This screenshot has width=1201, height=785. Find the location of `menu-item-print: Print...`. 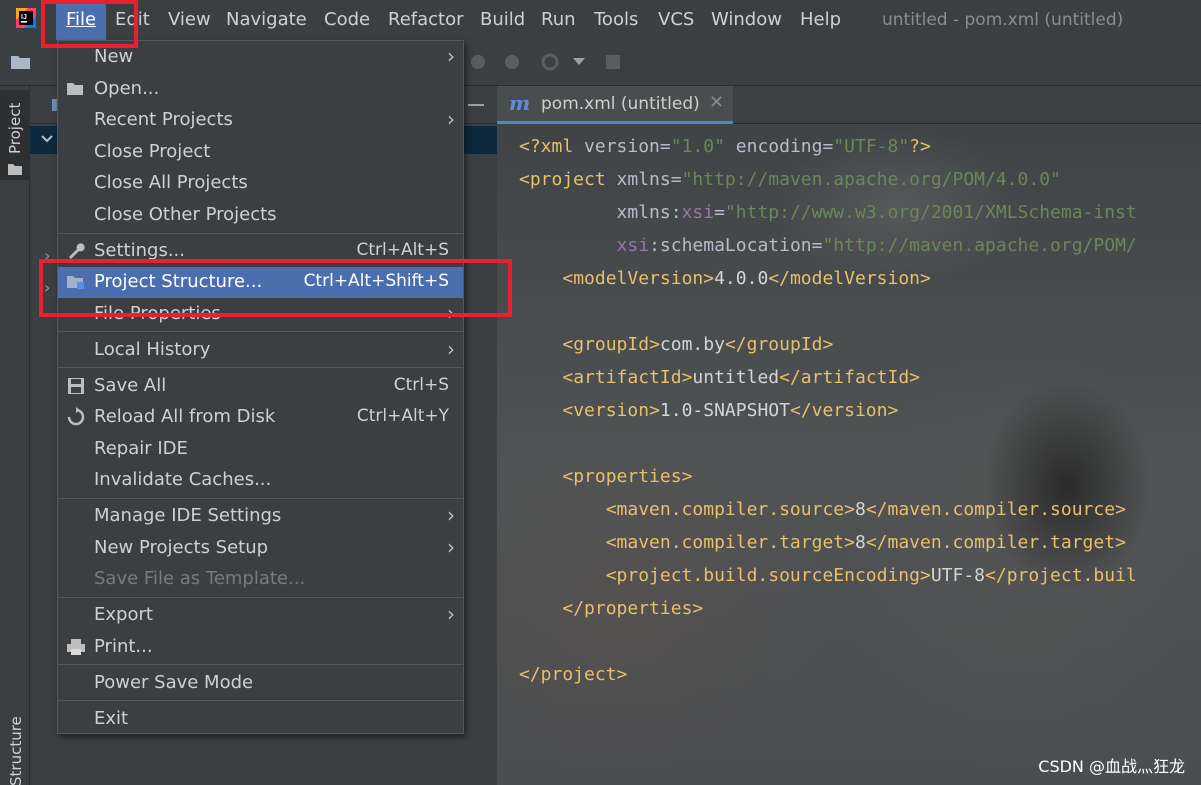

menu-item-print: Print... is located at coordinates (260, 647).